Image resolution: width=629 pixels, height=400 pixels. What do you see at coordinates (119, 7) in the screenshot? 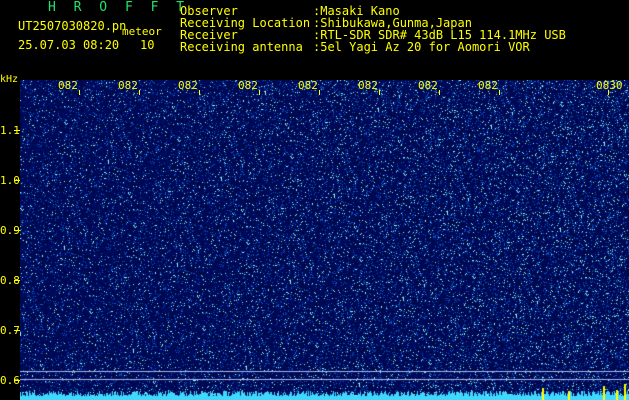
I see `brand-title: H R O F F T` at bounding box center [119, 7].